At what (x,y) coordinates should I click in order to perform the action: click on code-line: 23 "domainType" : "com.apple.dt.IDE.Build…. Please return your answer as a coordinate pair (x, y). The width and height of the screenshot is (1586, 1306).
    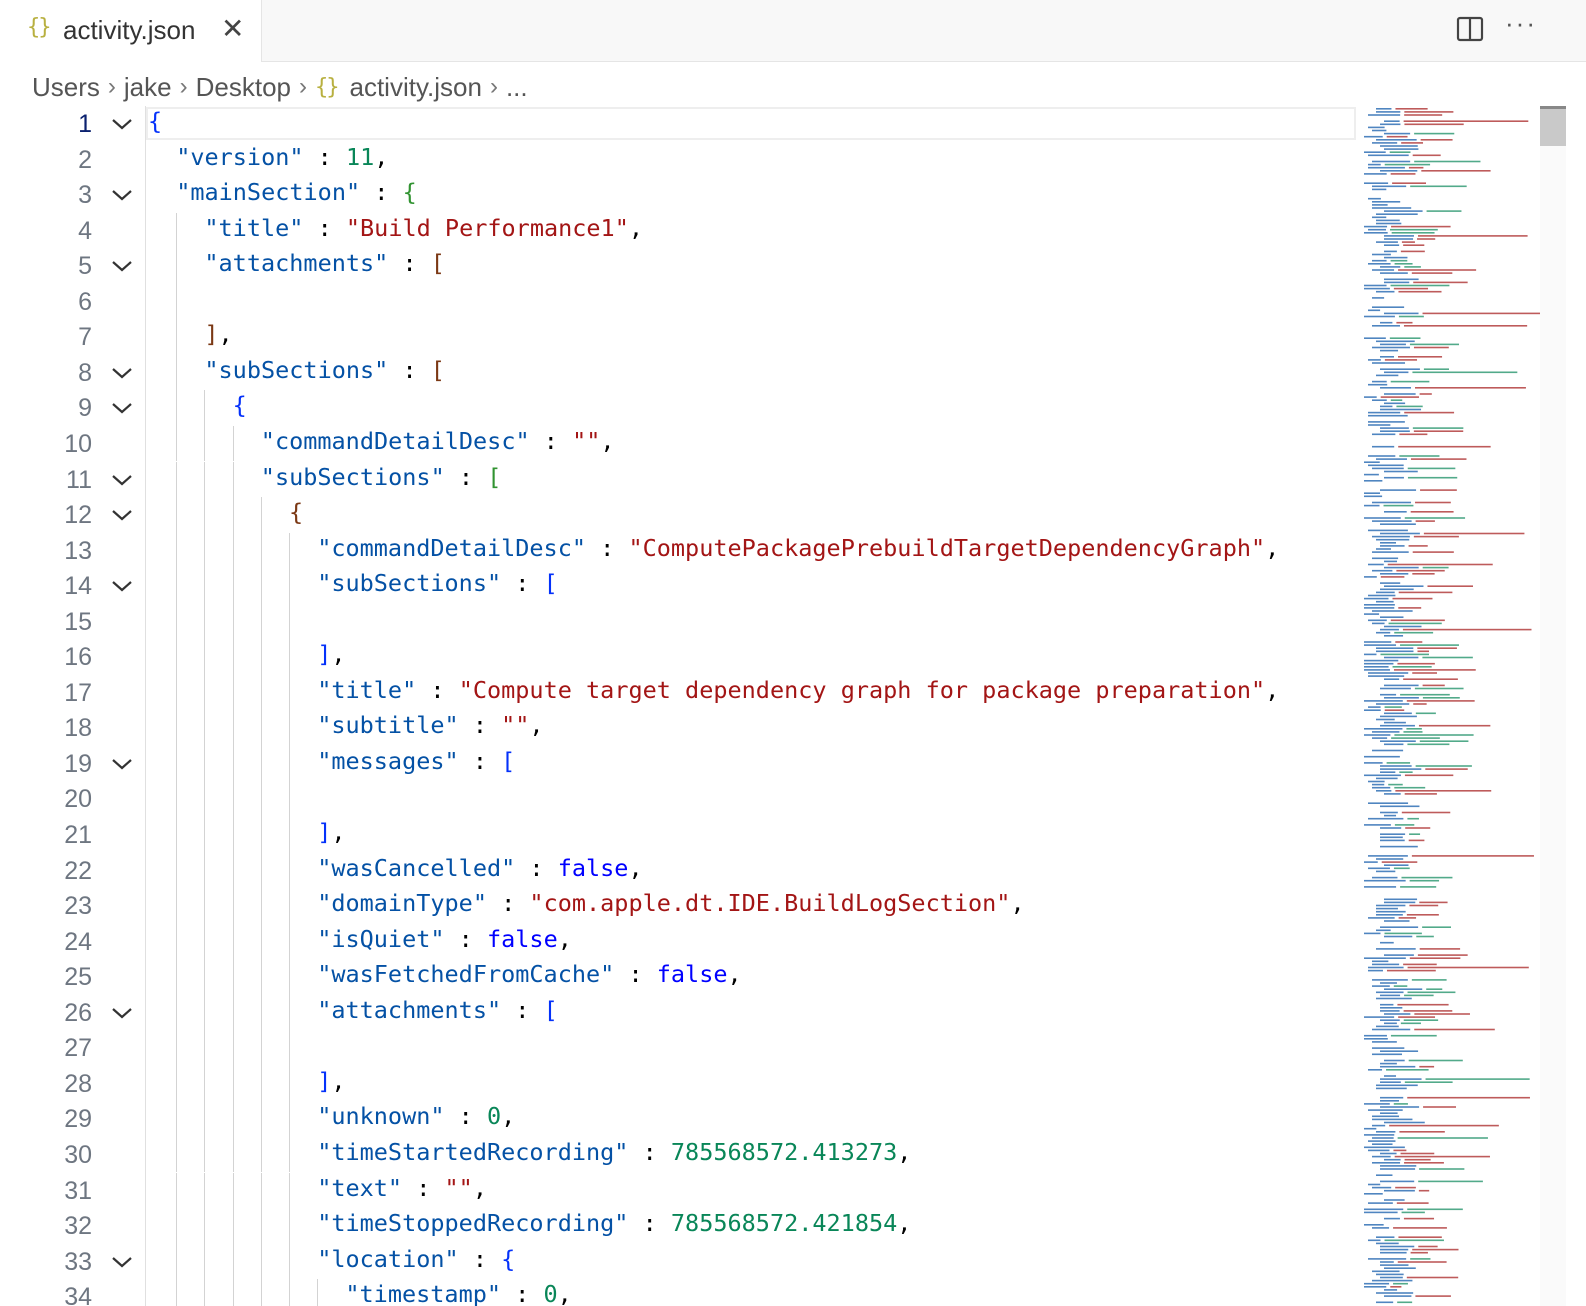
    Looking at the image, I should click on (770, 906).